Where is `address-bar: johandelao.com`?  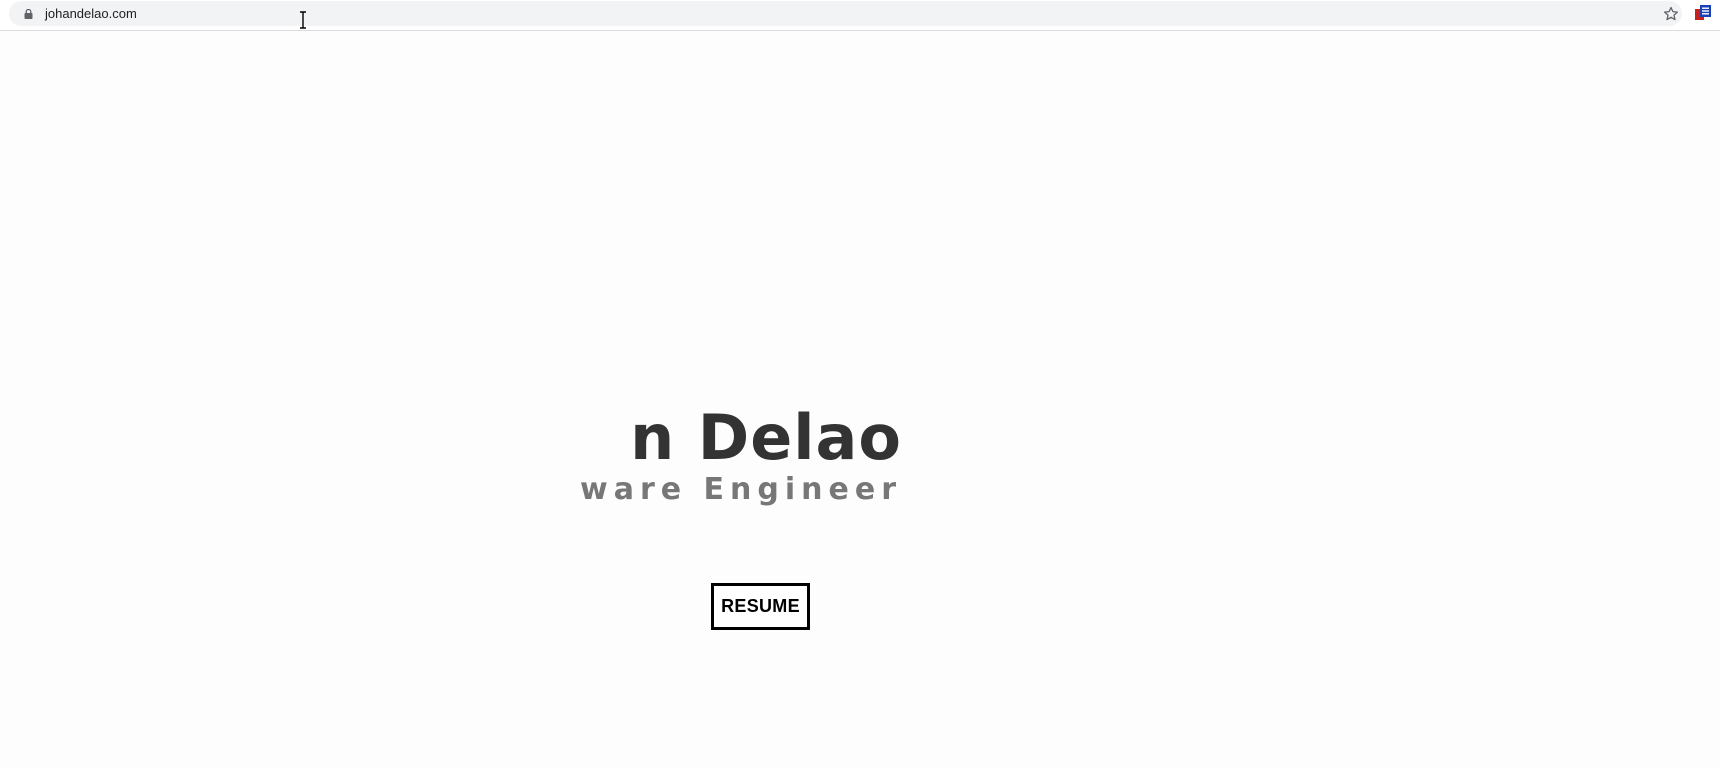
address-bar: johandelao.com is located at coordinates (845, 13).